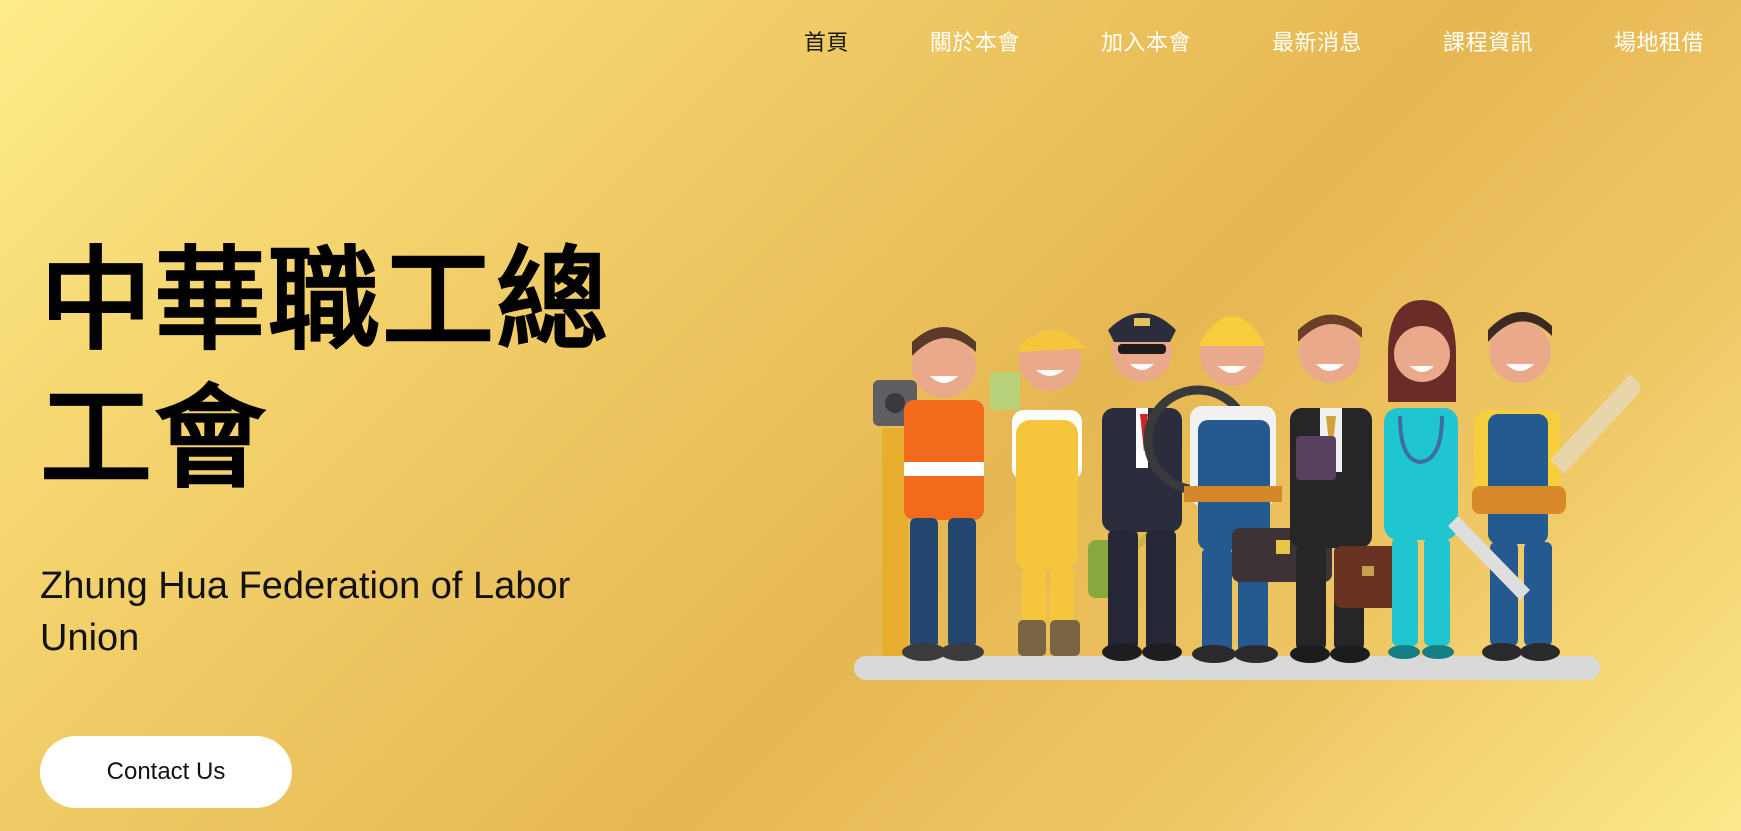  I want to click on hero-title-line2: 工會, so click(154, 439).